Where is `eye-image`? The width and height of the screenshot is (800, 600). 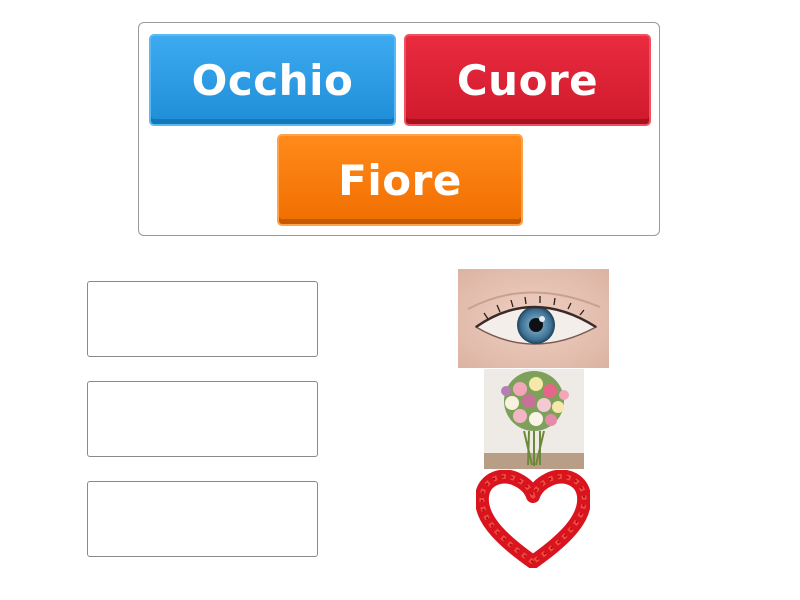
eye-image is located at coordinates (533, 318).